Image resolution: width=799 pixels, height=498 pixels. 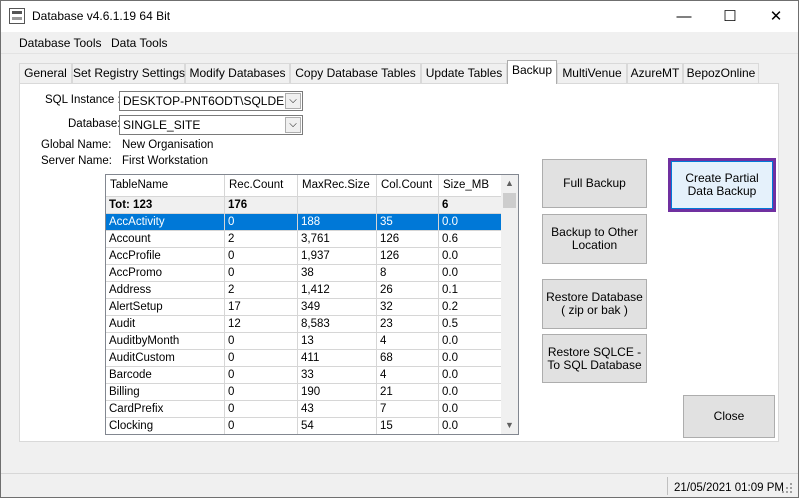 What do you see at coordinates (306, 222) in the screenshot?
I see `table-row: AccActivity 0 188 35 0.0` at bounding box center [306, 222].